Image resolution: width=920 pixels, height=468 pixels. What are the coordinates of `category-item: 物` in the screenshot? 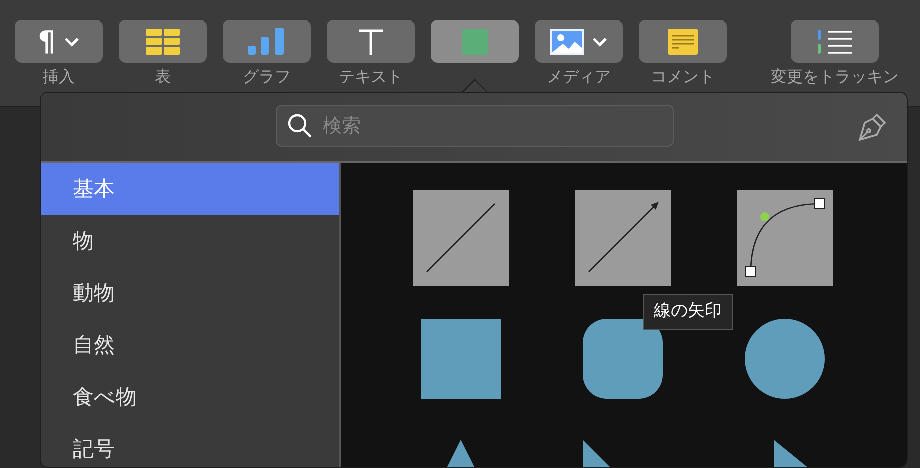 It's located at (190, 241).